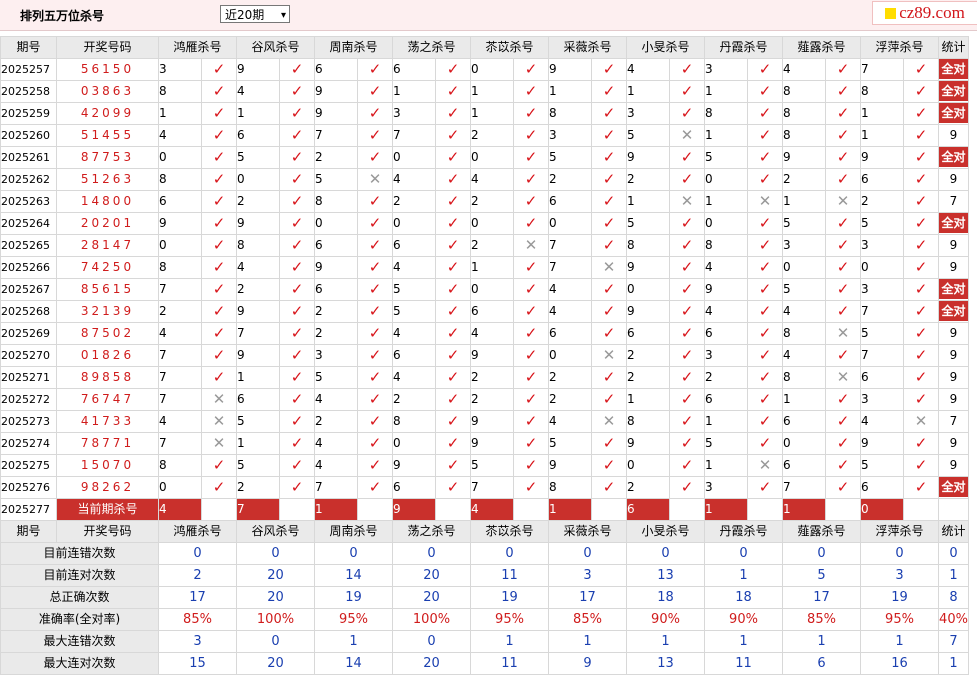  I want to click on kill-number-cell: 5, so click(648, 135).